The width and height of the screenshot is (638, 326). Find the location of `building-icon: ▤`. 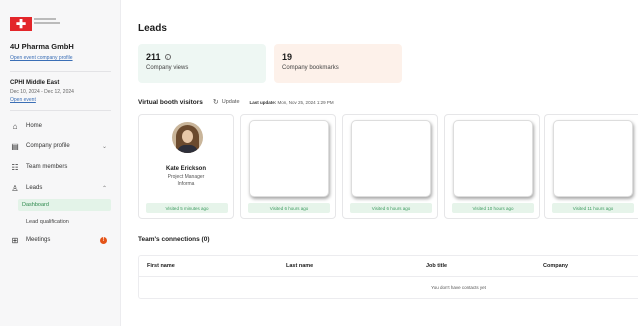

building-icon: ▤ is located at coordinates (15, 146).